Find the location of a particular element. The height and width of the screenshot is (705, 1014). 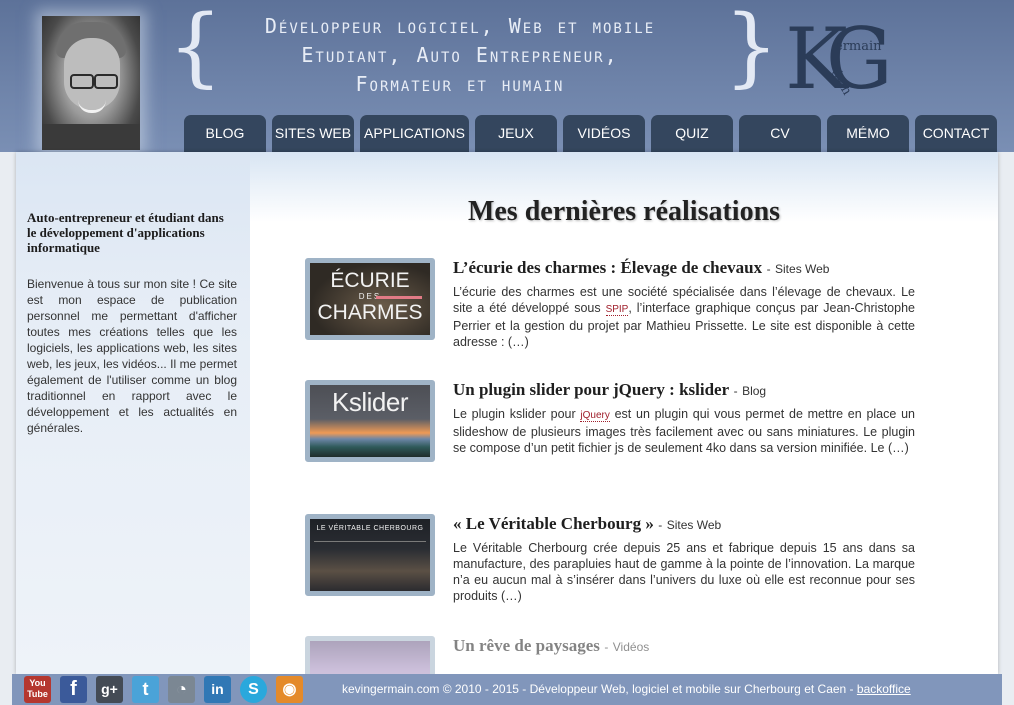

page-title: Mes dernières réalisations is located at coordinates (624, 211).